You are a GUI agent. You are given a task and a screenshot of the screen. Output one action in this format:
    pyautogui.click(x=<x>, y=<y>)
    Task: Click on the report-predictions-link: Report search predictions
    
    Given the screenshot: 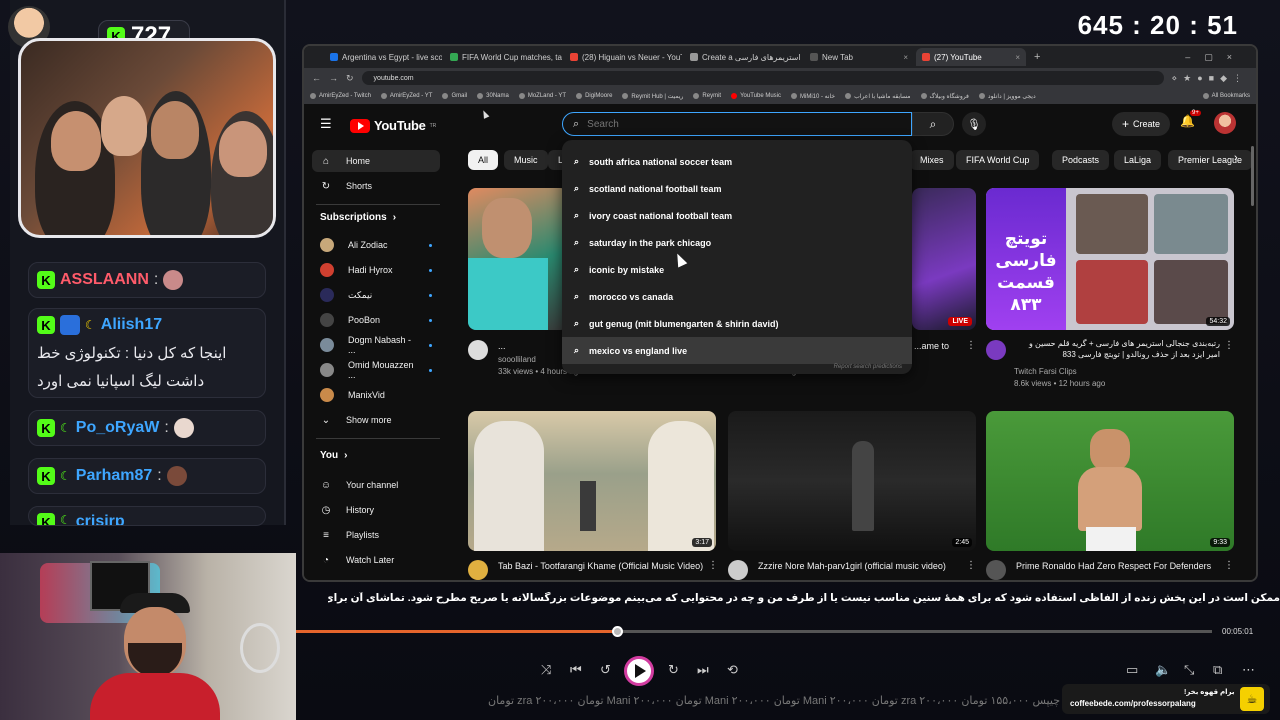 What is the action you would take?
    pyautogui.click(x=868, y=367)
    